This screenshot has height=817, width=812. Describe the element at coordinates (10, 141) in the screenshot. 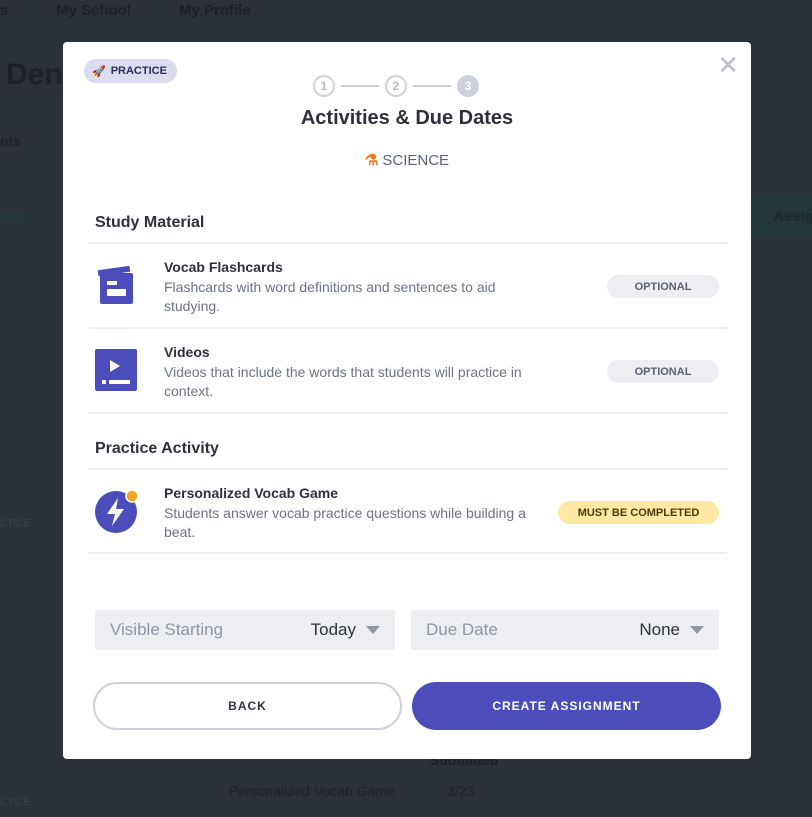

I see `bg-tab: nts` at that location.